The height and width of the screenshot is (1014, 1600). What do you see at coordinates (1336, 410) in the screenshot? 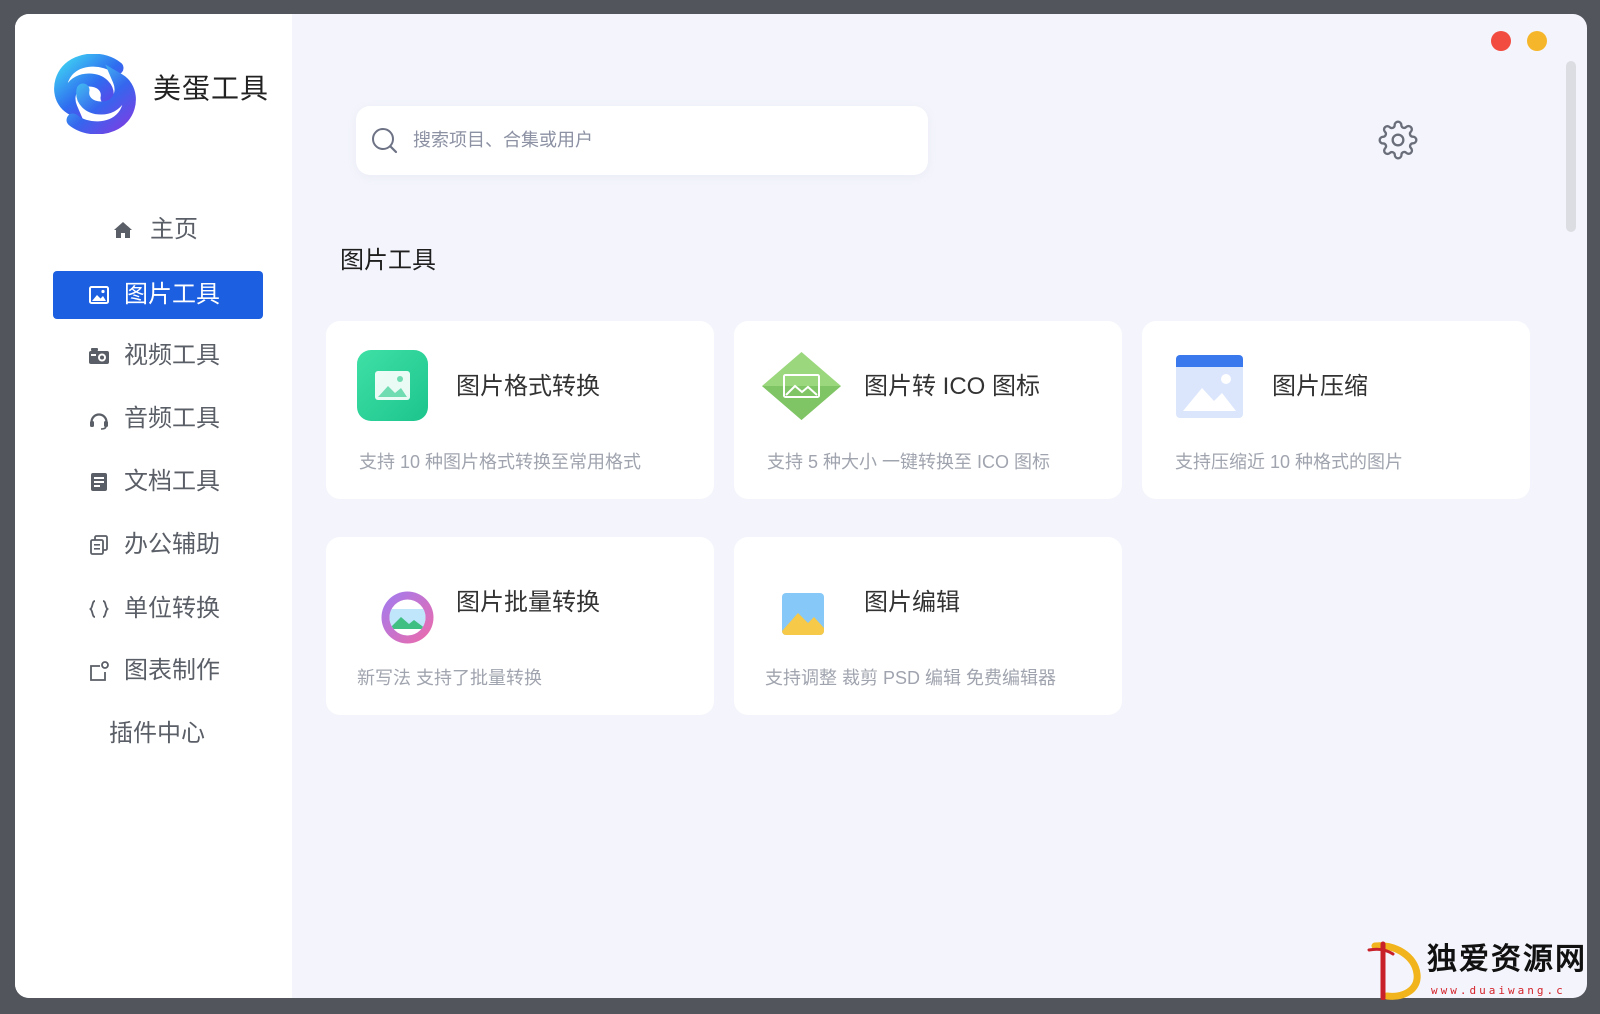
I see `tool-card-image-compress: 图片压缩 支持压缩近 10 种格式的图片` at bounding box center [1336, 410].